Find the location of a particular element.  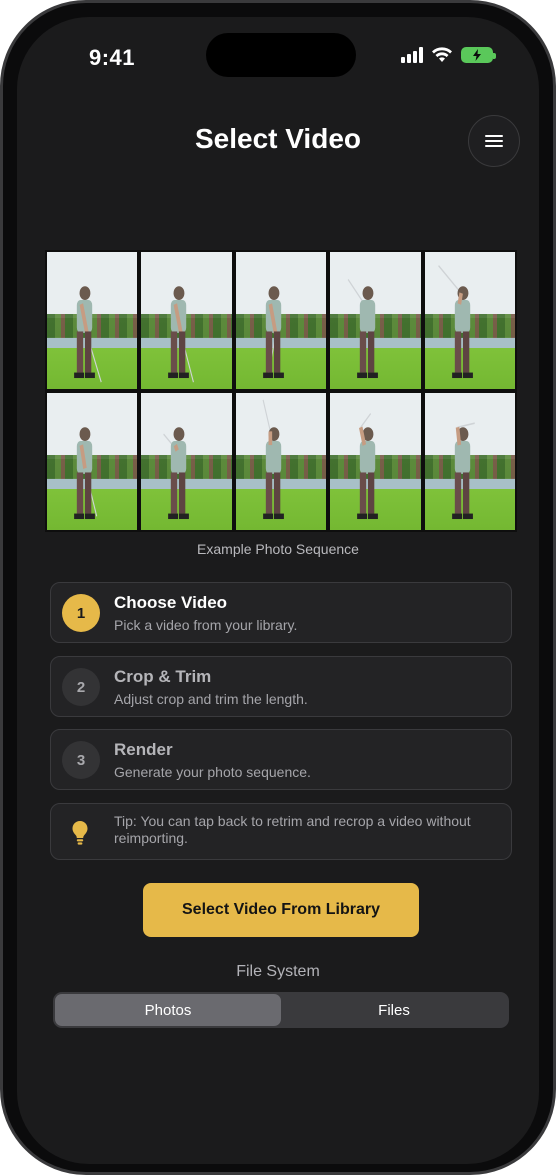

status-icons is located at coordinates (448, 55).